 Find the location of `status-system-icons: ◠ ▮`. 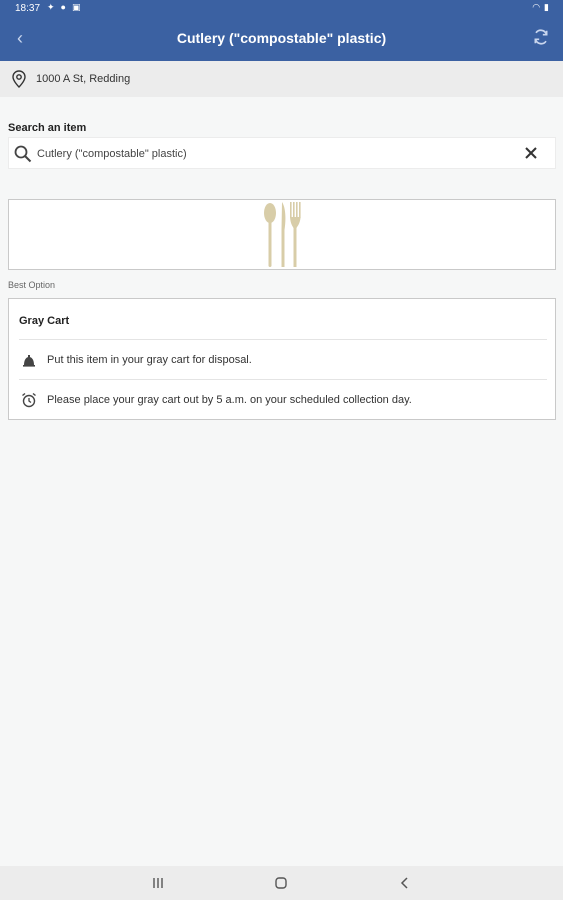

status-system-icons: ◠ ▮ is located at coordinates (540, 7).